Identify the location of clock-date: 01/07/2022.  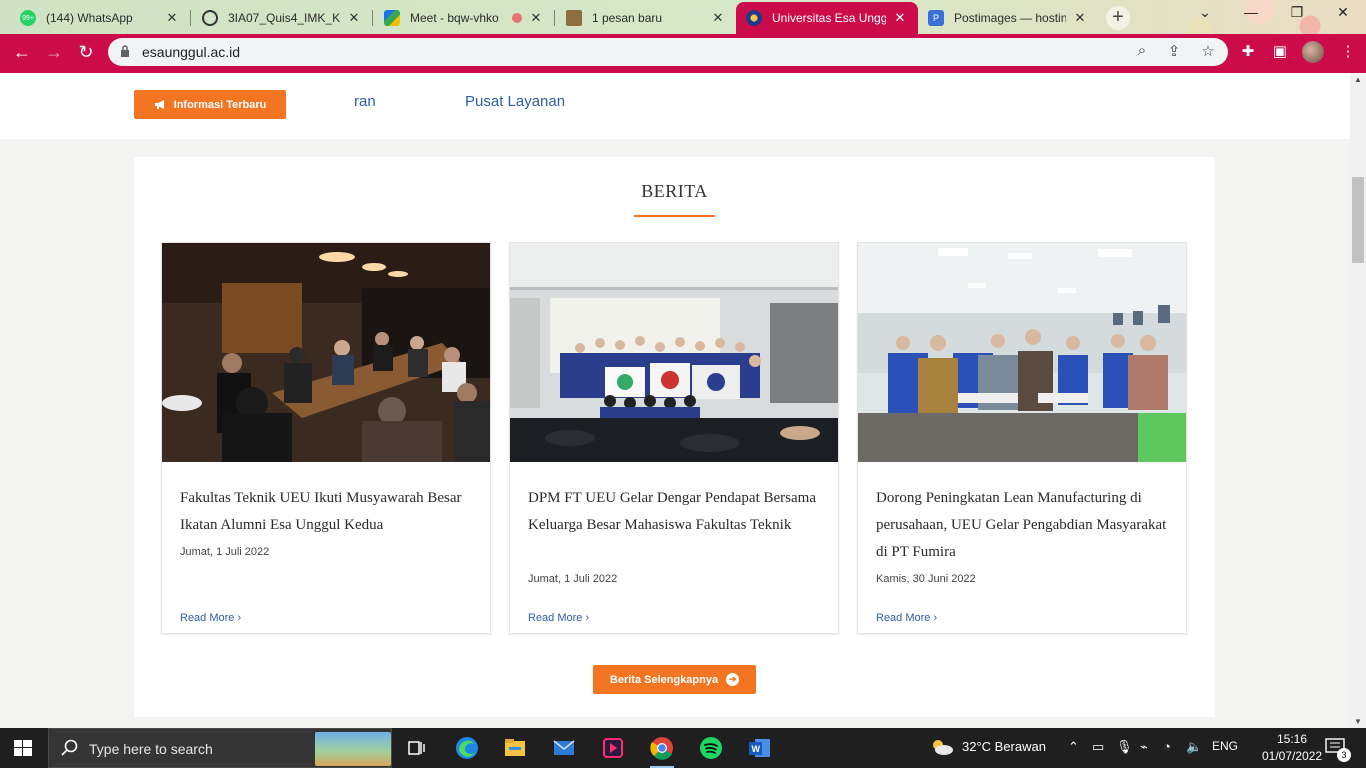
(1292, 756).